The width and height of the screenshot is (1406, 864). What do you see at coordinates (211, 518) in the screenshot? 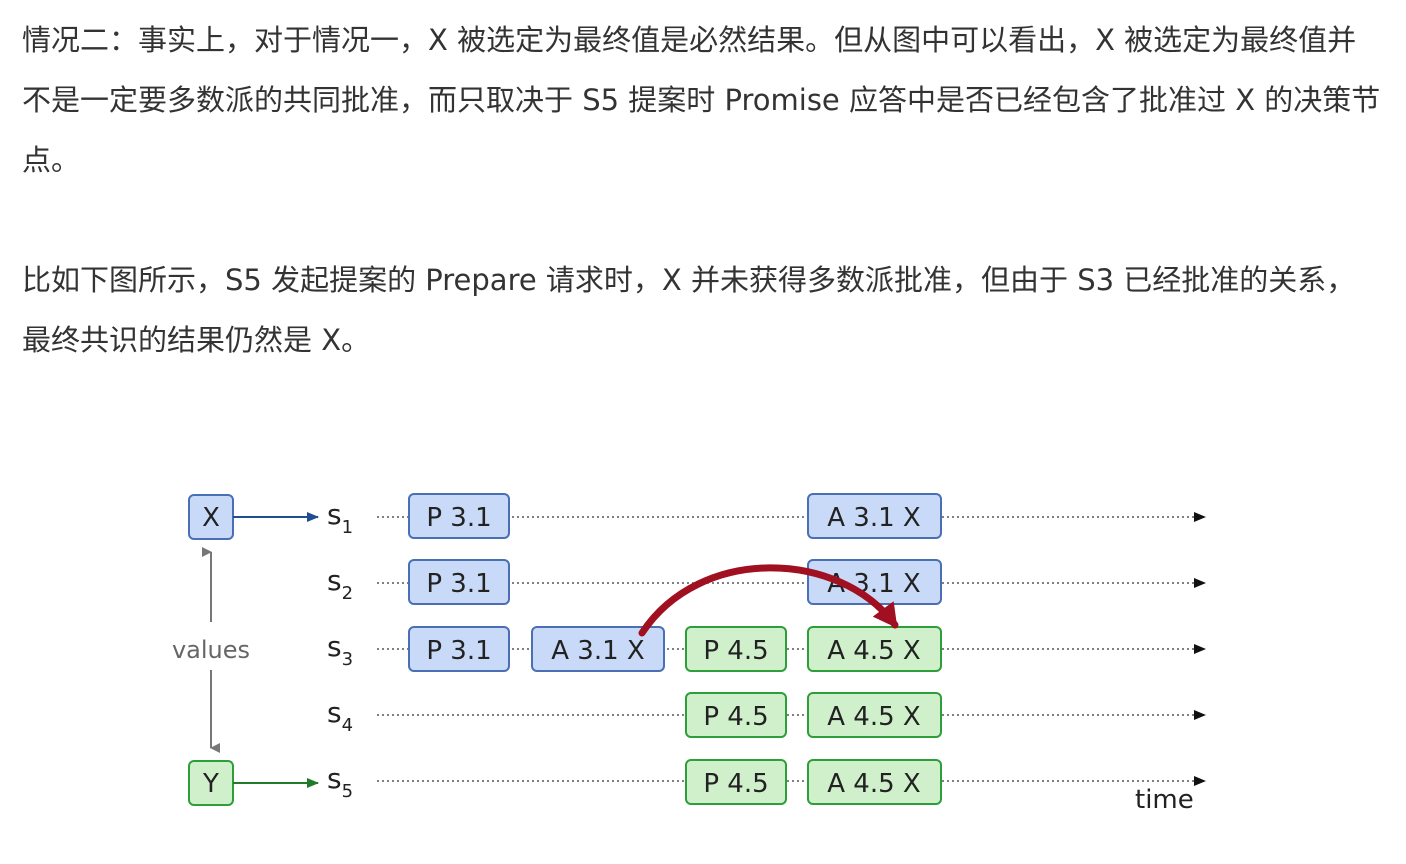
I see `value-x-label: X` at bounding box center [211, 518].